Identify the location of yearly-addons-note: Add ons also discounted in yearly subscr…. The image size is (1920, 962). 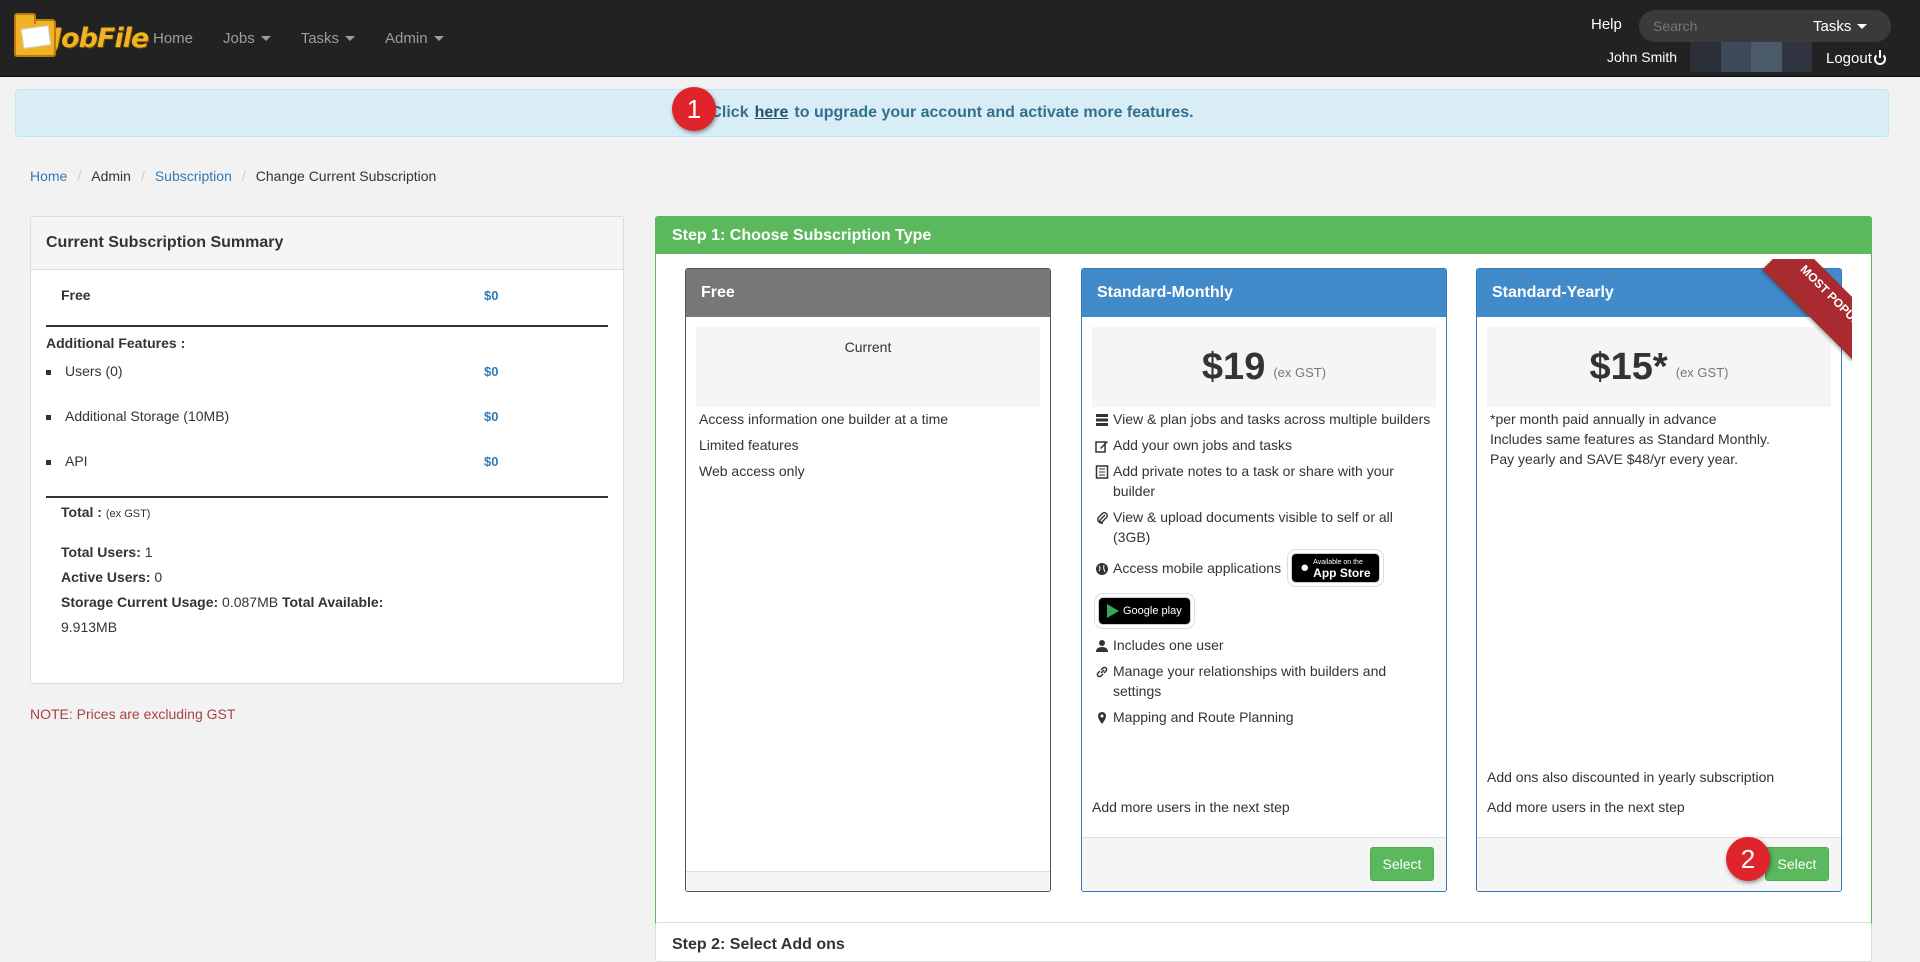
(1631, 777).